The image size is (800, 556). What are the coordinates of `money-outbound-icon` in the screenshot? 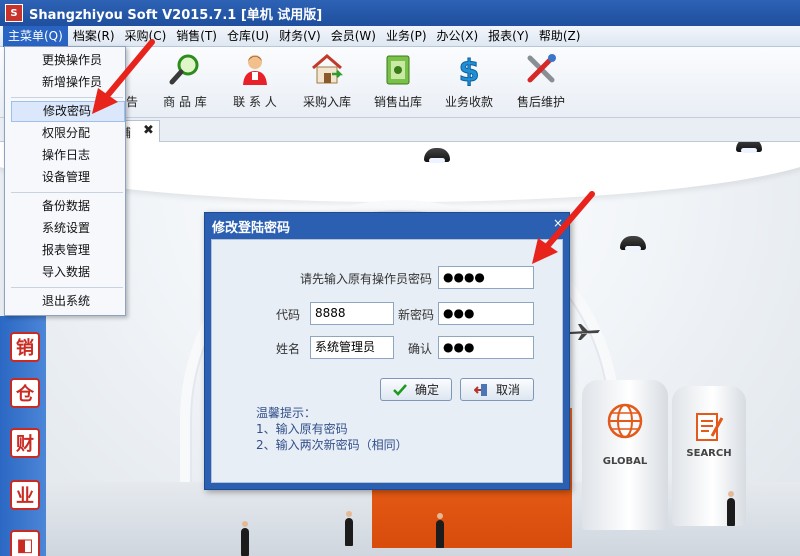 It's located at (398, 69).